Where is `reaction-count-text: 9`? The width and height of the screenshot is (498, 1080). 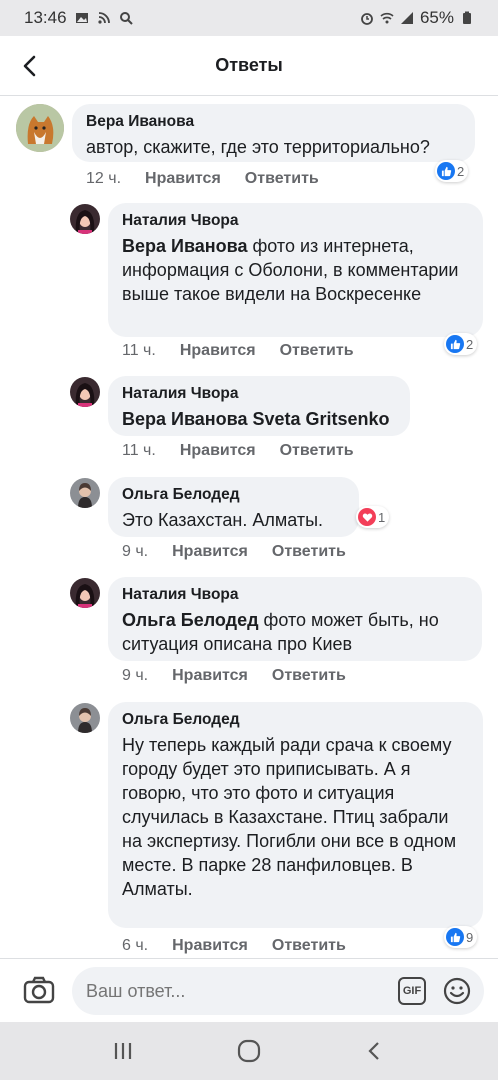 reaction-count-text: 9 is located at coordinates (470, 937).